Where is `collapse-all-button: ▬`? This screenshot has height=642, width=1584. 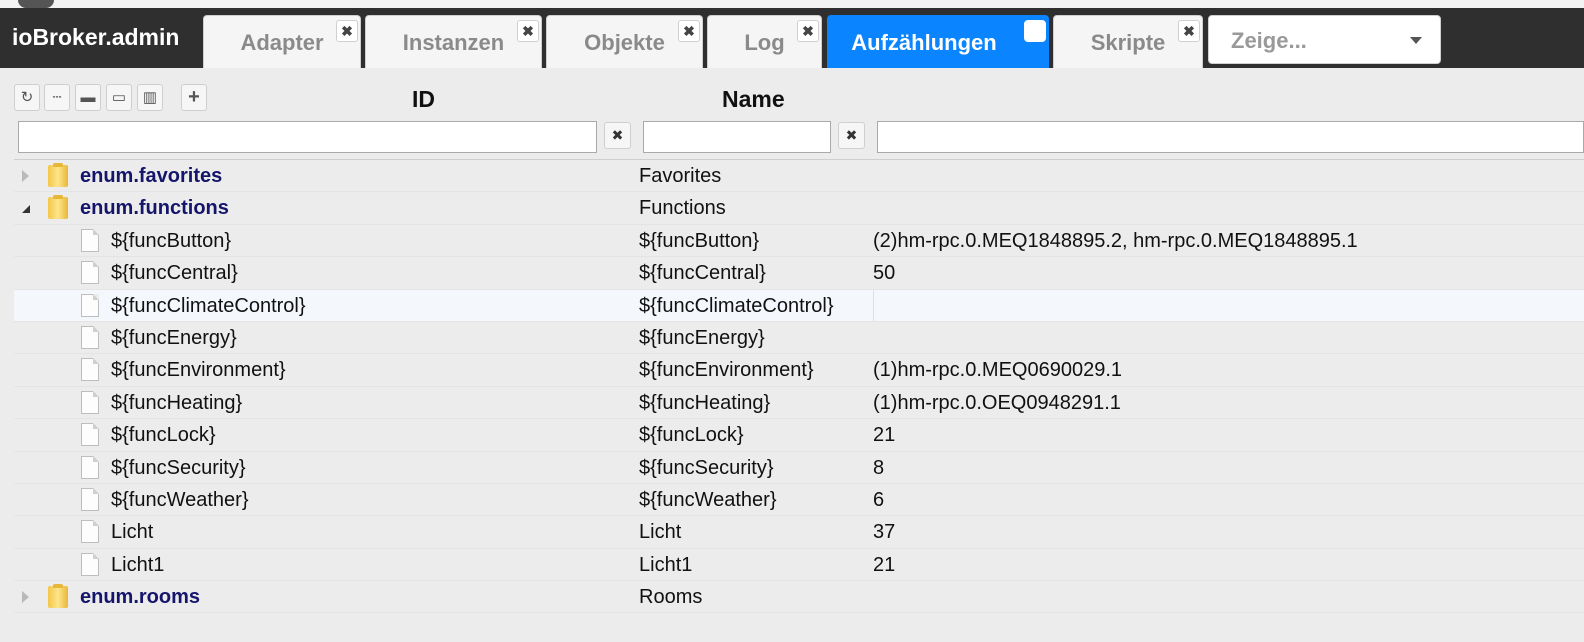 collapse-all-button: ▬ is located at coordinates (88, 97).